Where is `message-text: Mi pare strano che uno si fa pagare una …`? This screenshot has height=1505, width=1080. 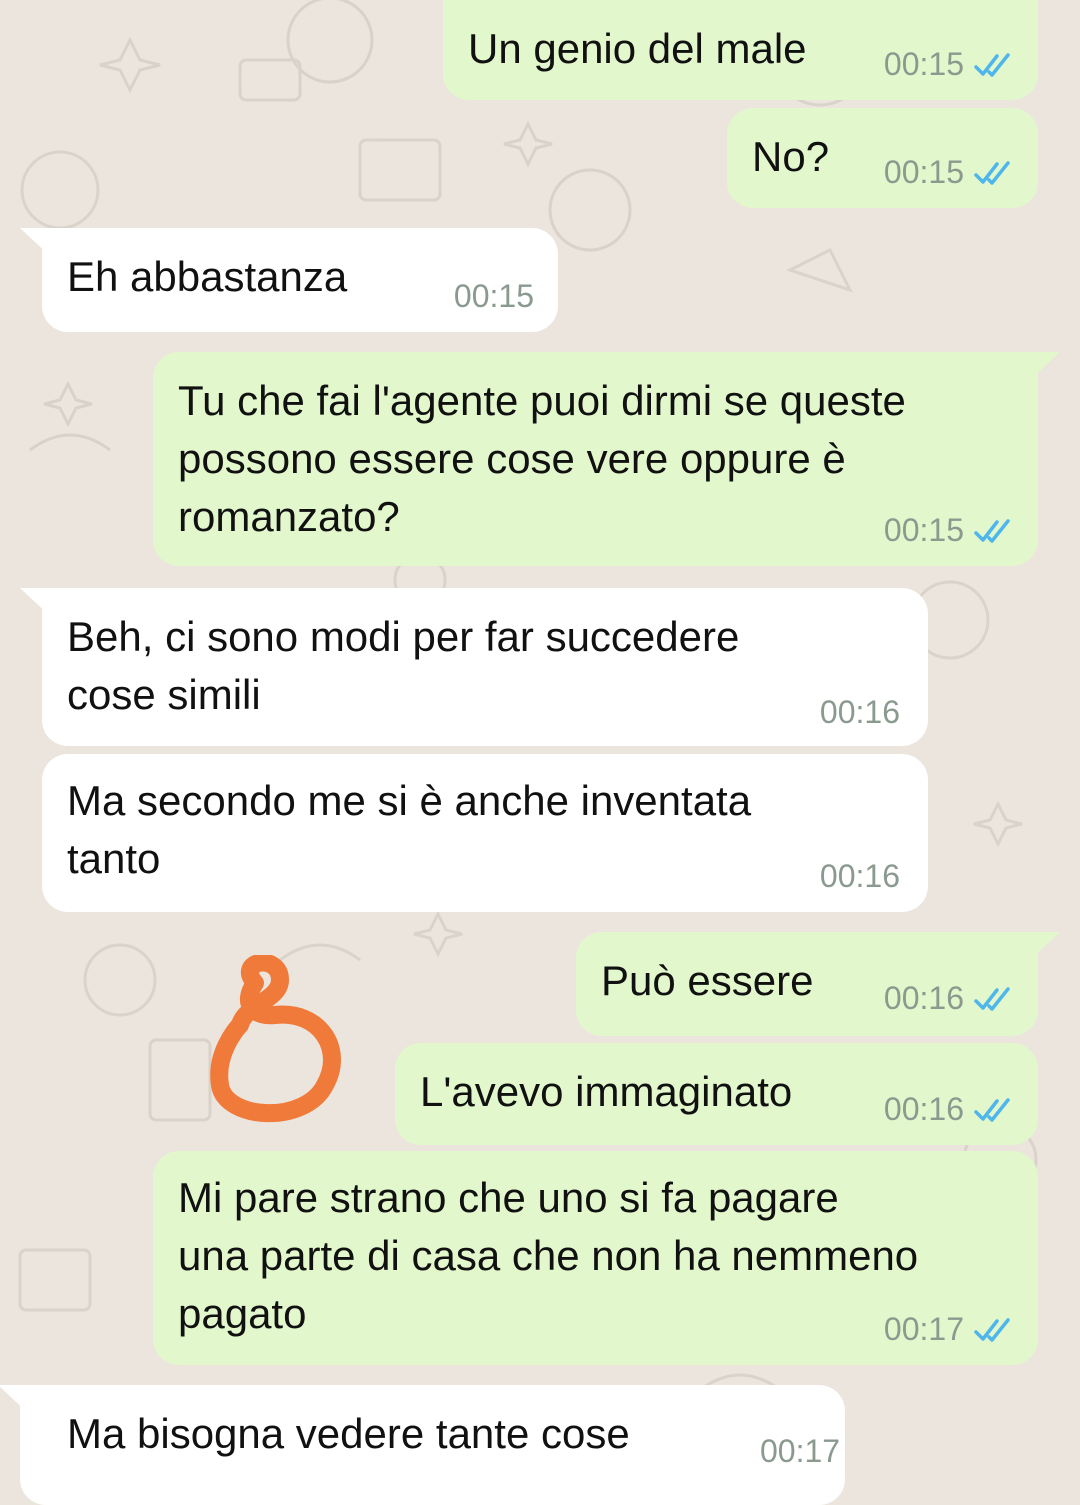
message-text: Mi pare strano che uno si fa pagare una … is located at coordinates (548, 1255).